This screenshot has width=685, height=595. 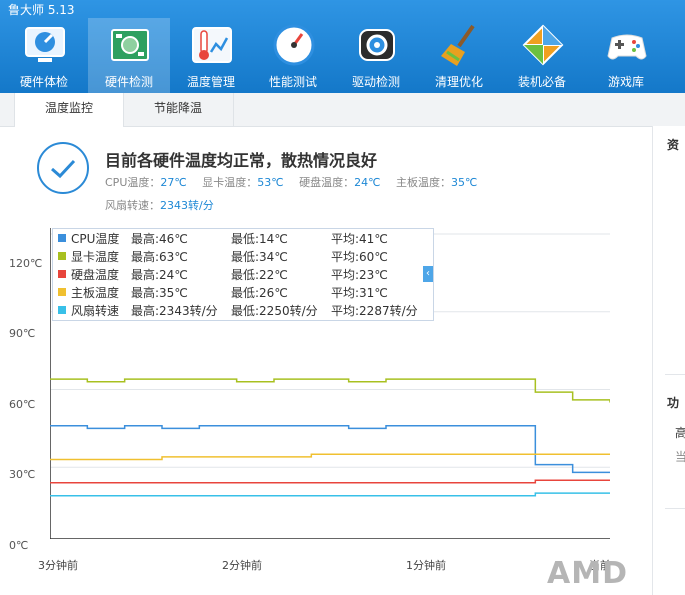 What do you see at coordinates (274, 311) in the screenshot?
I see `legend-min: 最低:2250转/分` at bounding box center [274, 311].